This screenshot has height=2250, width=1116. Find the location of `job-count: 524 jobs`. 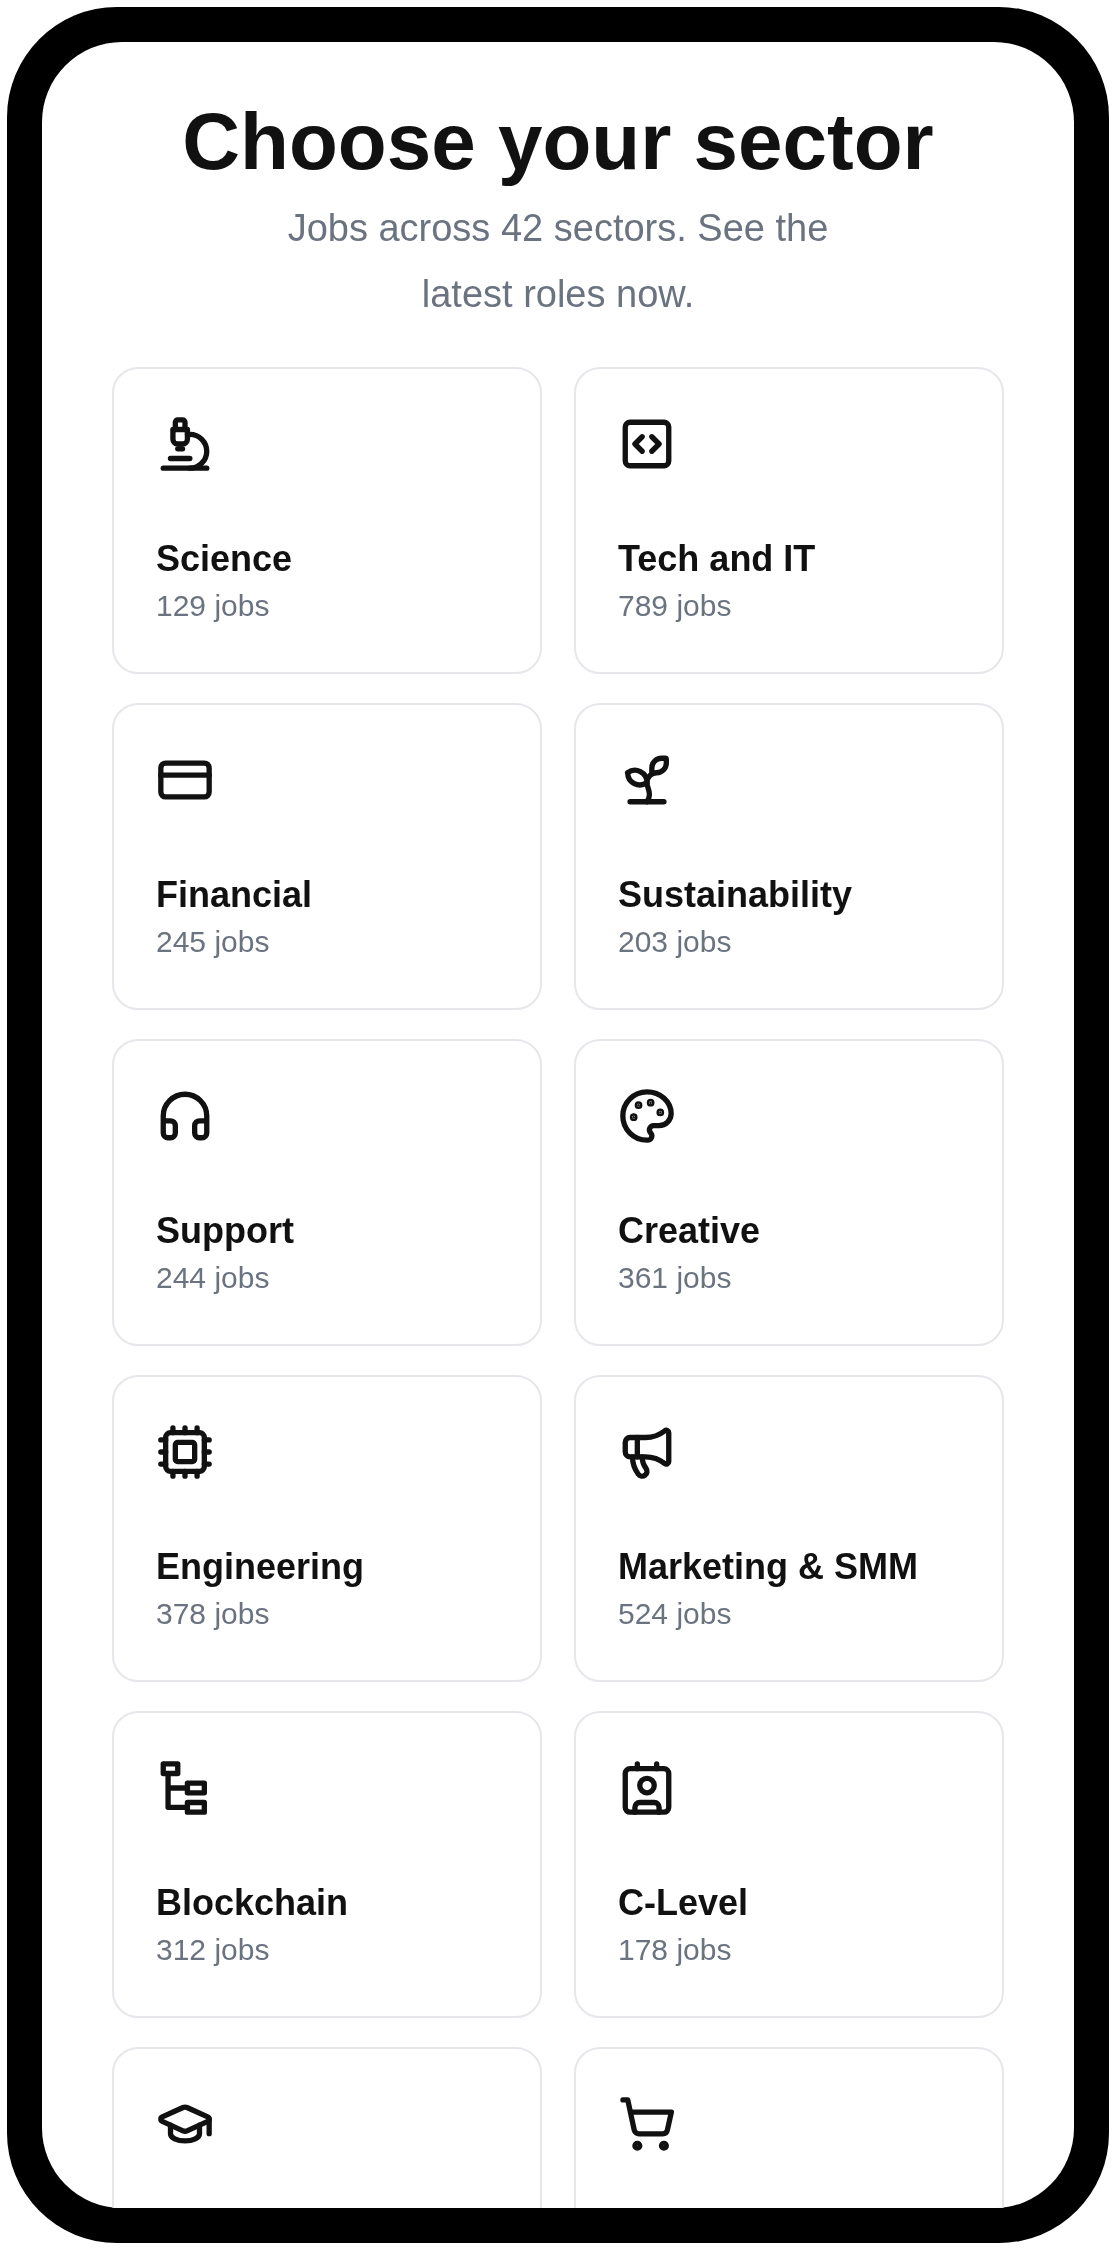

job-count: 524 jobs is located at coordinates (675, 1614).